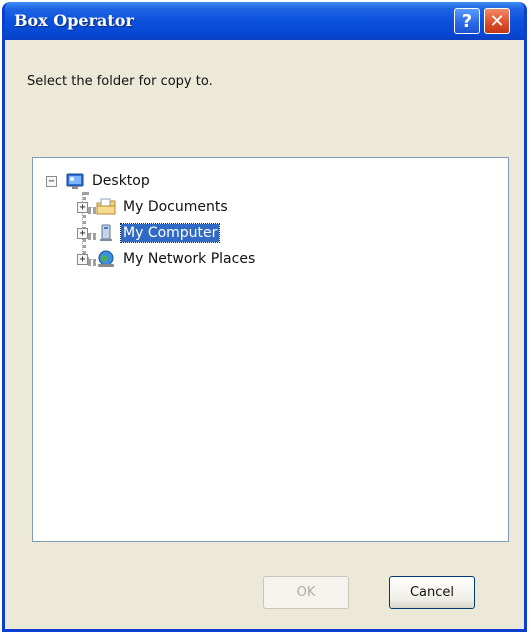  I want to click on tree-node-my-documents: + My Documents, so click(153, 207).